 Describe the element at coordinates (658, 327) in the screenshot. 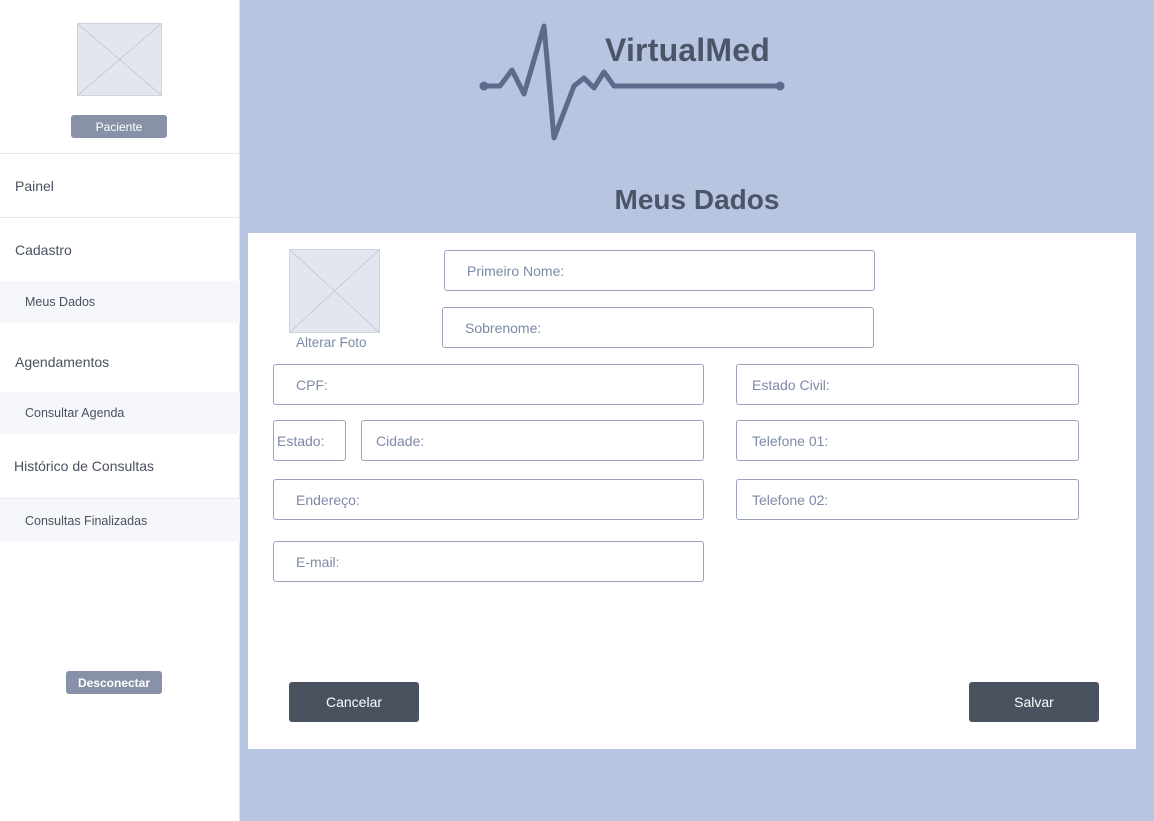

I see `last-name-field: Sobrenome:` at that location.